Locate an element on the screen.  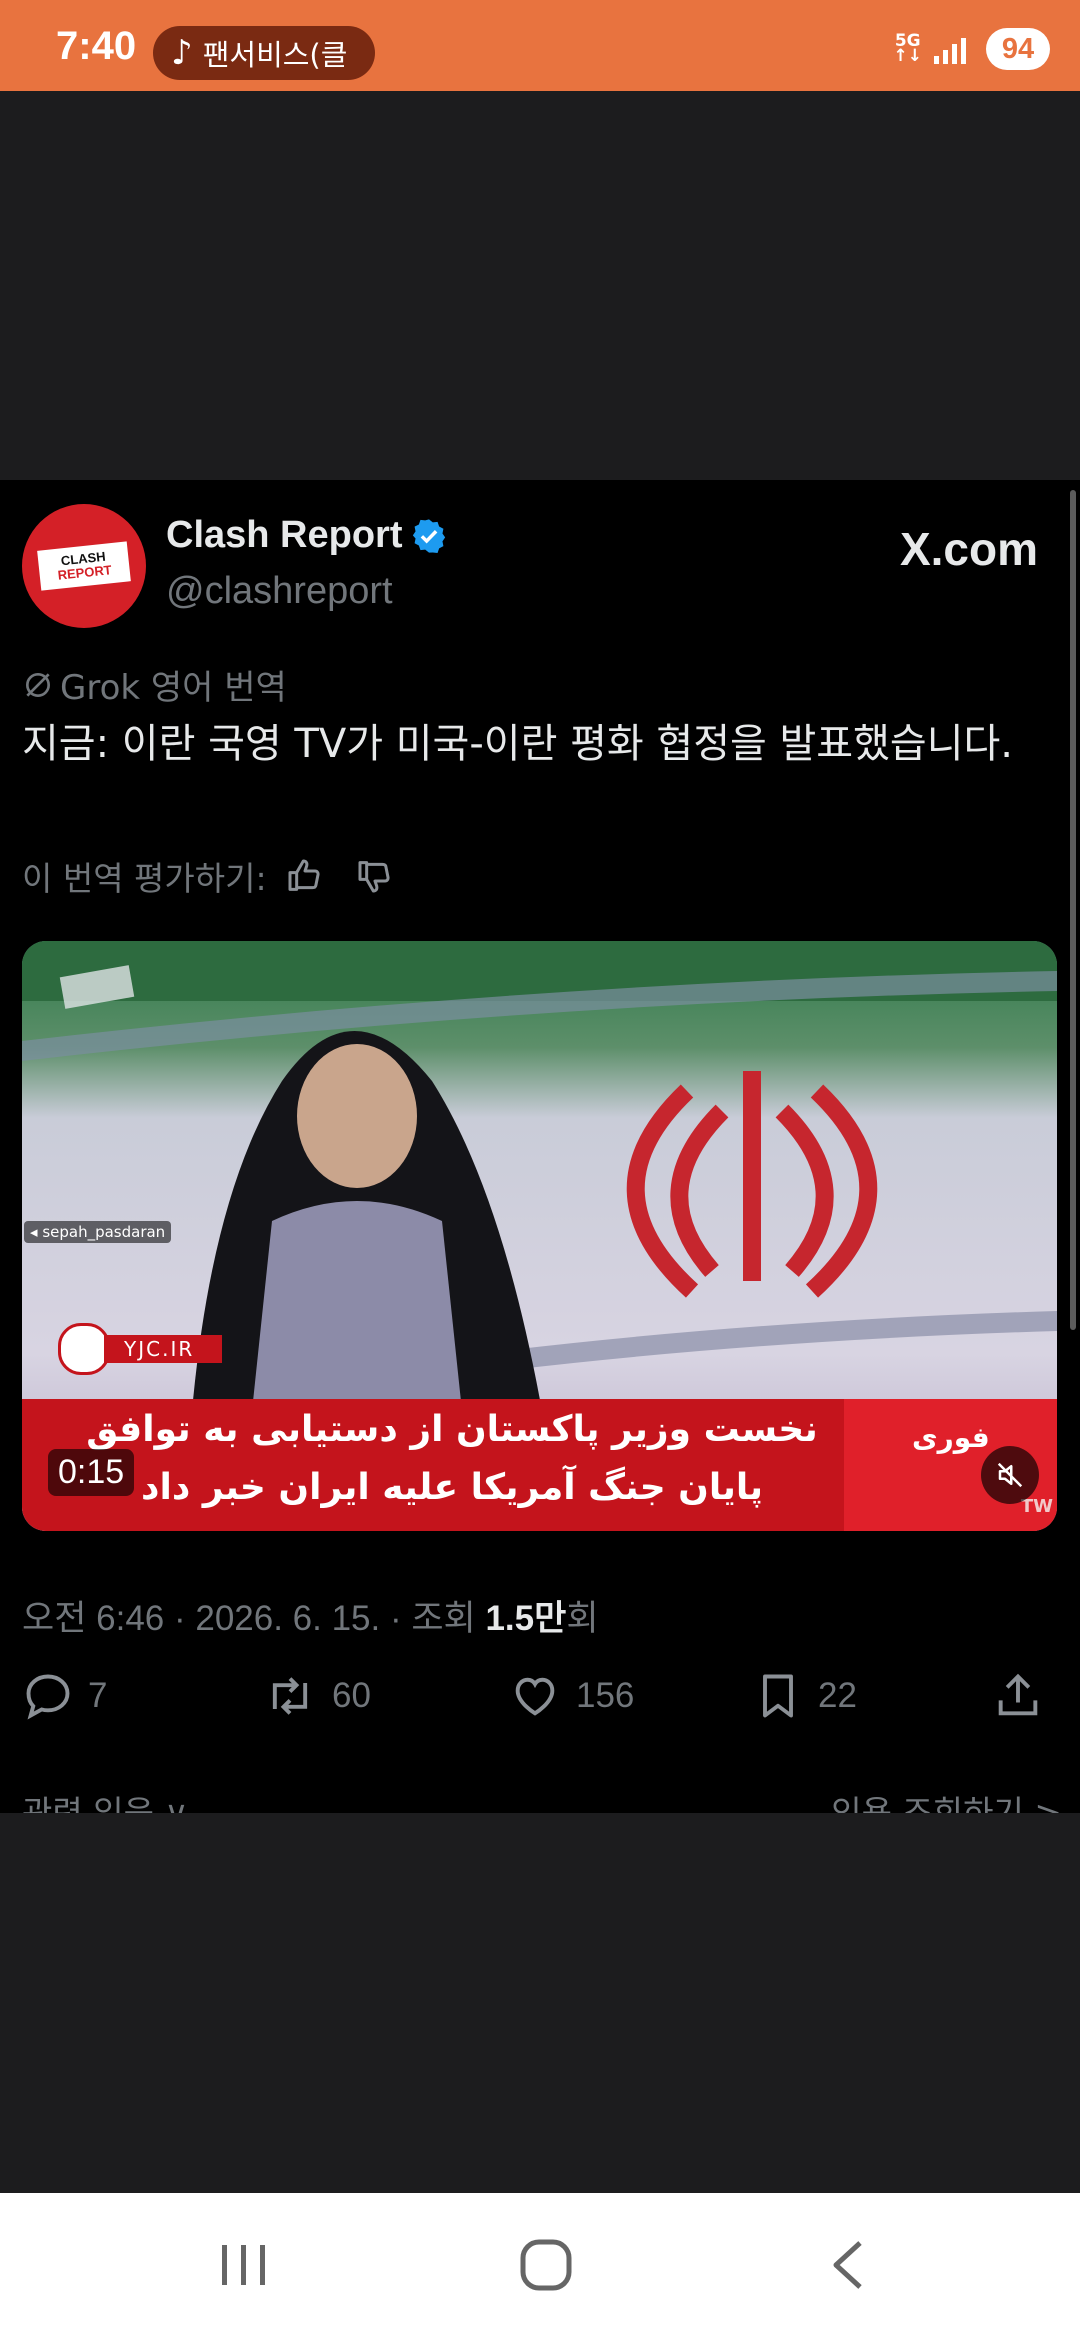
yjc-logo: YJC.IR is located at coordinates (140, 1349).